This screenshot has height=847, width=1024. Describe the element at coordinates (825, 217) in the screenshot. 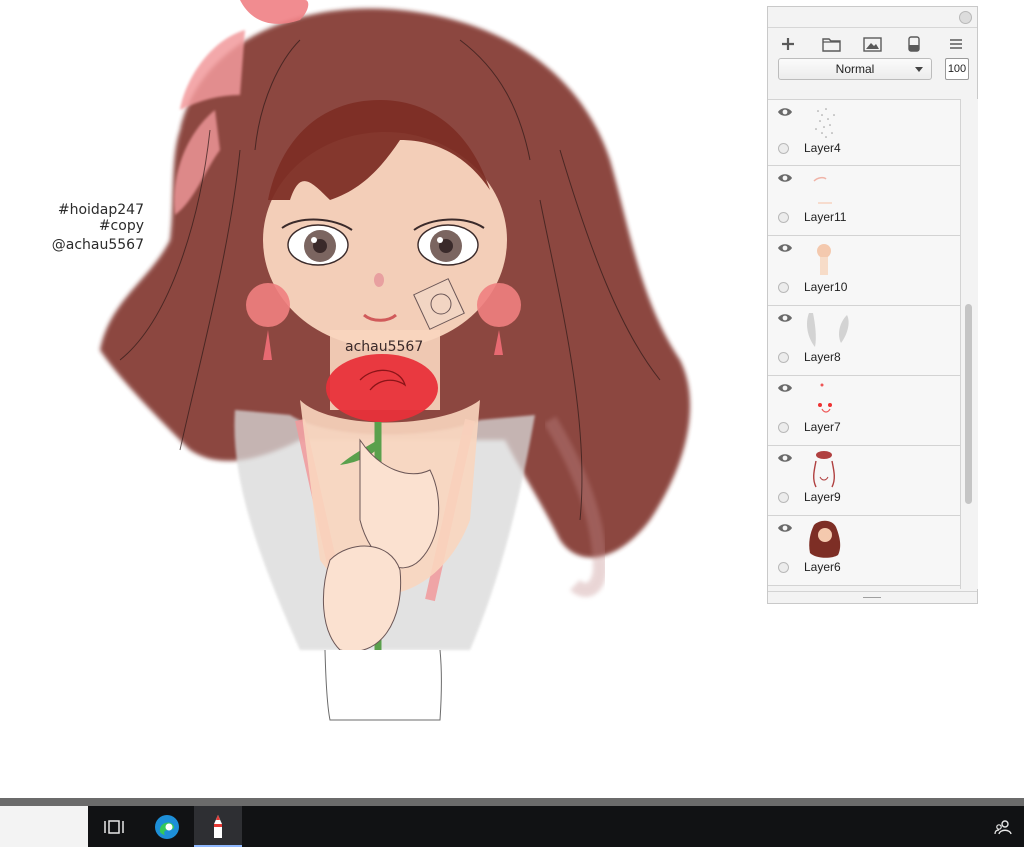

I see `layer-name: Layer11` at that location.